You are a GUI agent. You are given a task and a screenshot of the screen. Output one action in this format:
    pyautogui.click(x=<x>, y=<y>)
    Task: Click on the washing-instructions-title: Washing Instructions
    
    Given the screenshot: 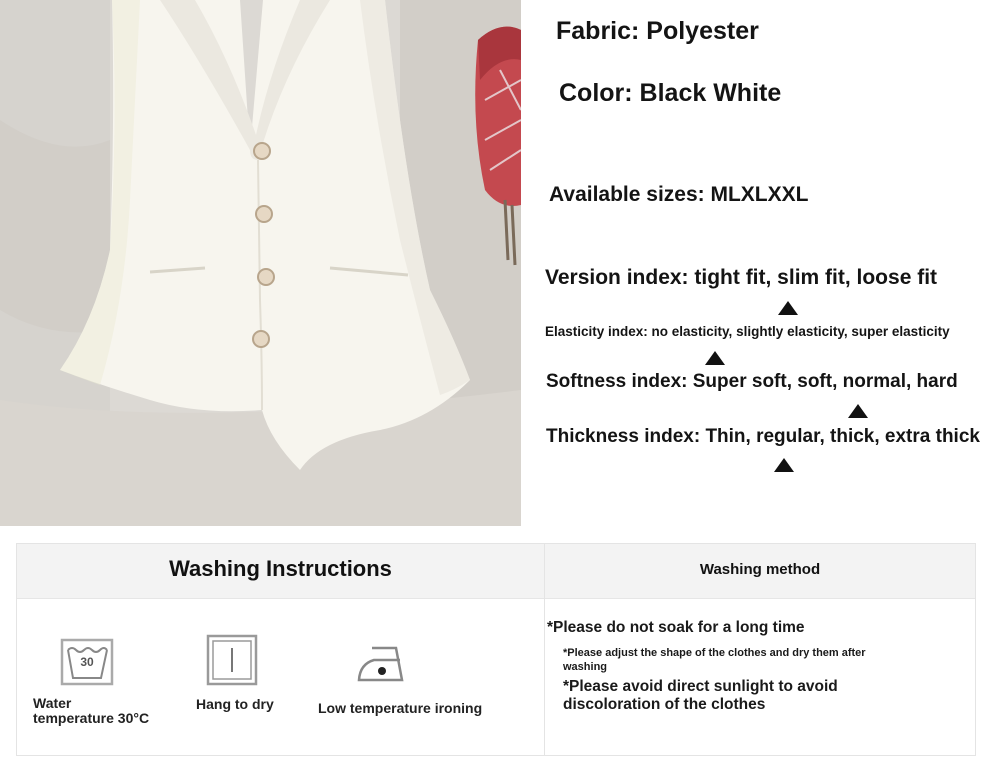 What is the action you would take?
    pyautogui.click(x=280, y=568)
    